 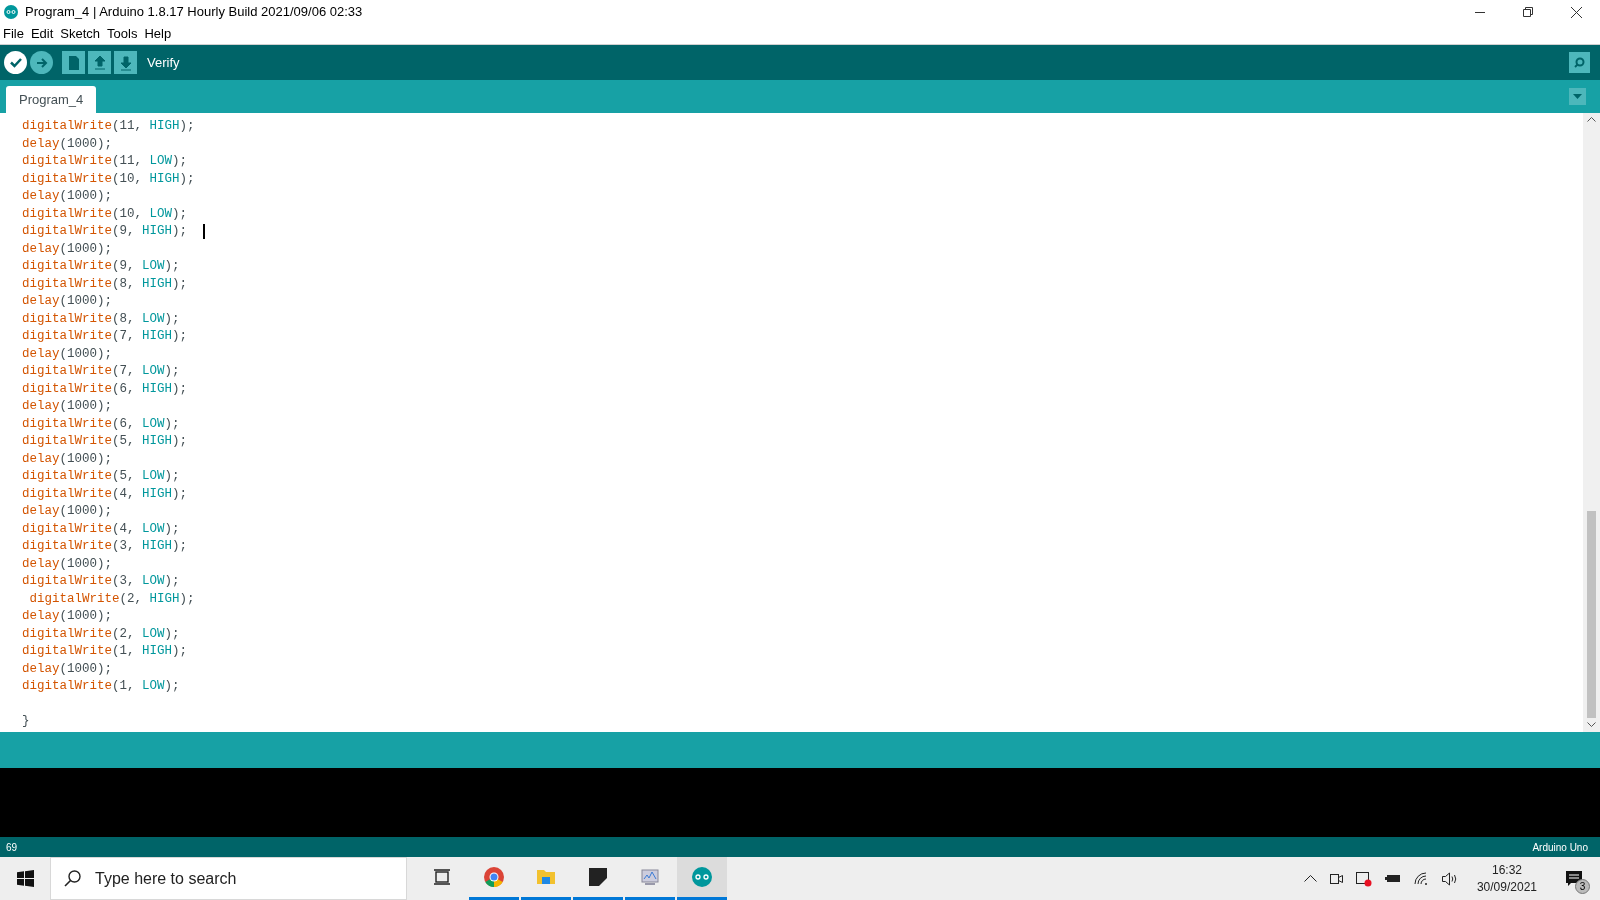 I want to click on restore-icon, so click(x=1528, y=12).